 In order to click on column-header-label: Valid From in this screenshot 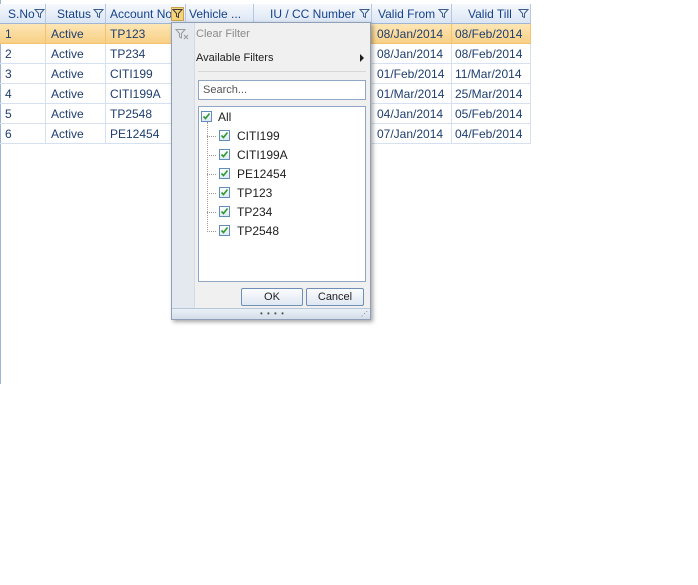, I will do `click(407, 14)`.